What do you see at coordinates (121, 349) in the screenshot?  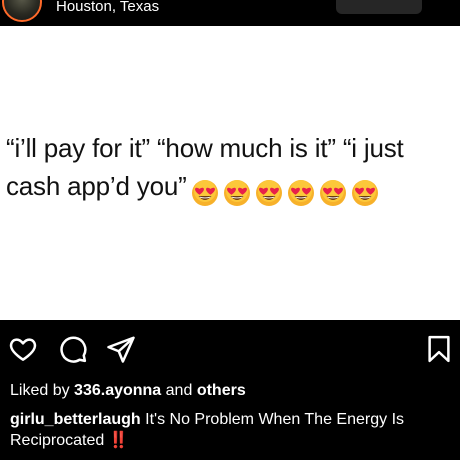 I see `send-icon` at bounding box center [121, 349].